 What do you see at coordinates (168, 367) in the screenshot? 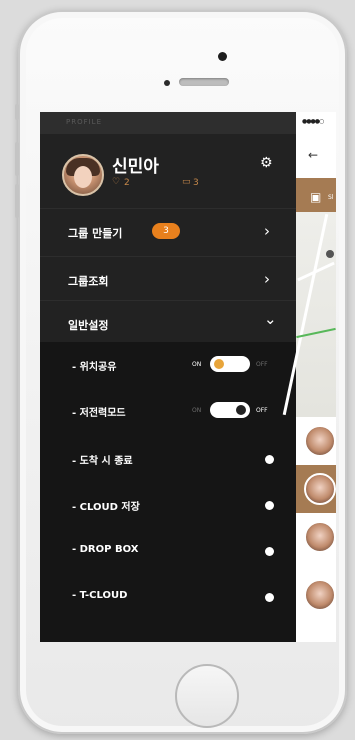
I see `setting-location-share: - 위치공유 ON OFF` at bounding box center [168, 367].